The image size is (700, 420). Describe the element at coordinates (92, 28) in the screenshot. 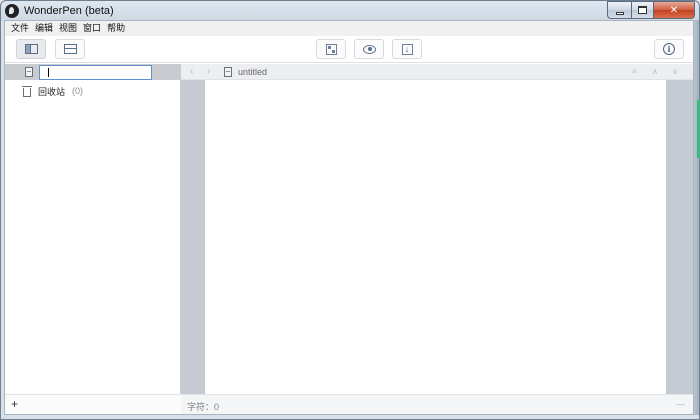

I see `menu-window: 窗口` at that location.